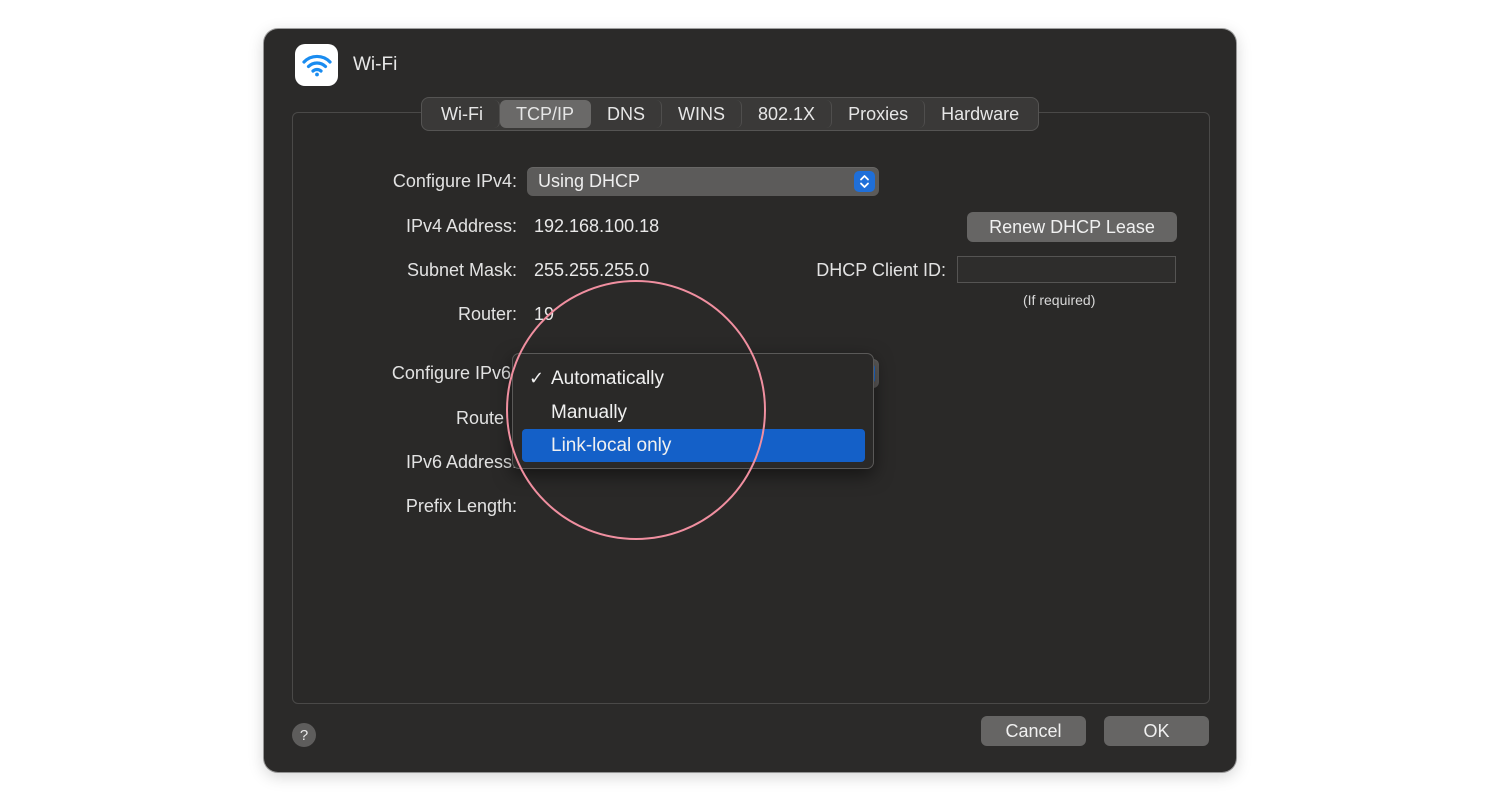  What do you see at coordinates (1059, 300) in the screenshot?
I see `dhcp-client-id-hint: (If required)` at bounding box center [1059, 300].